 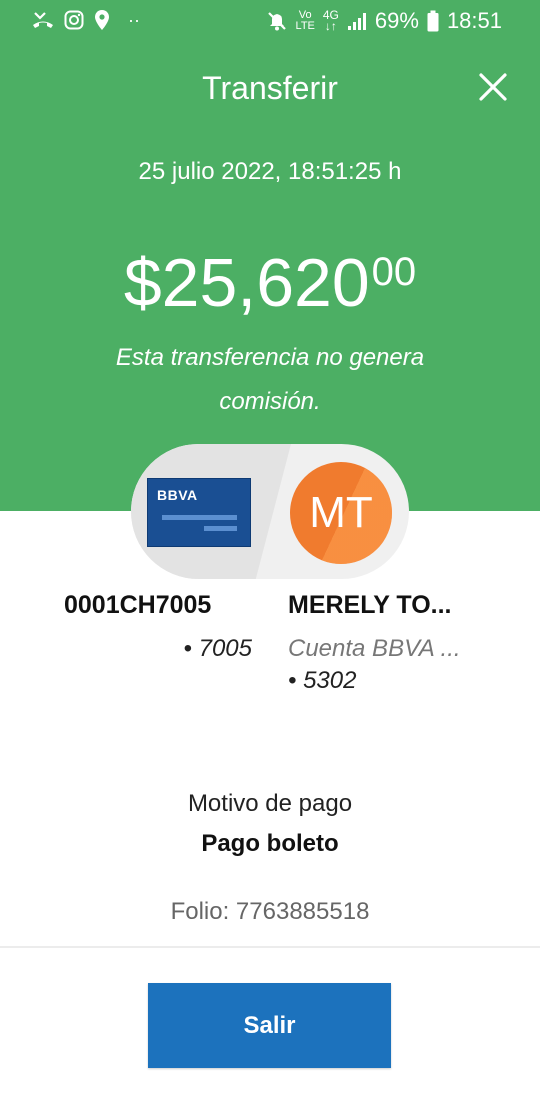 I want to click on origin-last-digits: • 7005, so click(x=217, y=648).